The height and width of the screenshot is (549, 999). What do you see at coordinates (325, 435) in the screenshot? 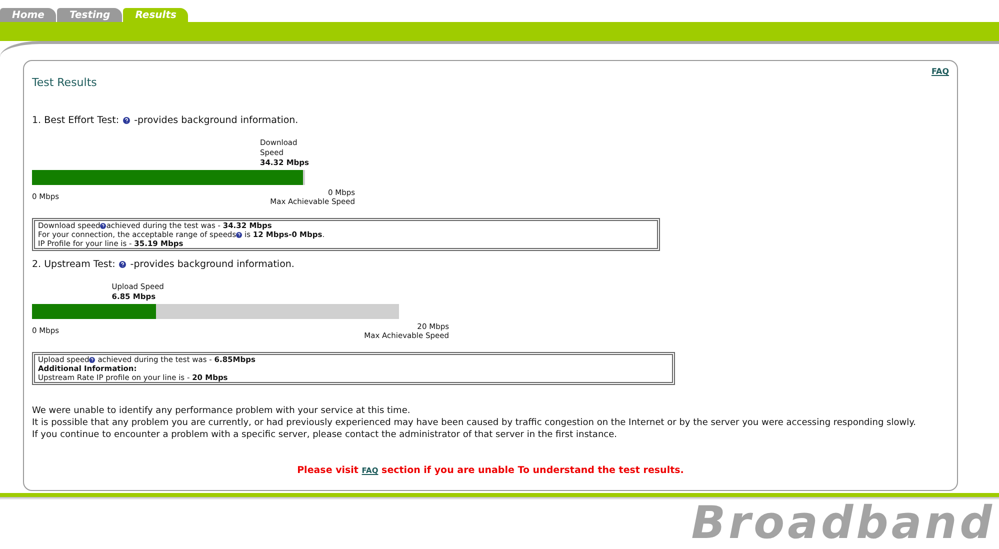
I see `message-text: If you continue to encounter a problem with a specific server, please contact the administrator of that server in the first instance.` at bounding box center [325, 435].